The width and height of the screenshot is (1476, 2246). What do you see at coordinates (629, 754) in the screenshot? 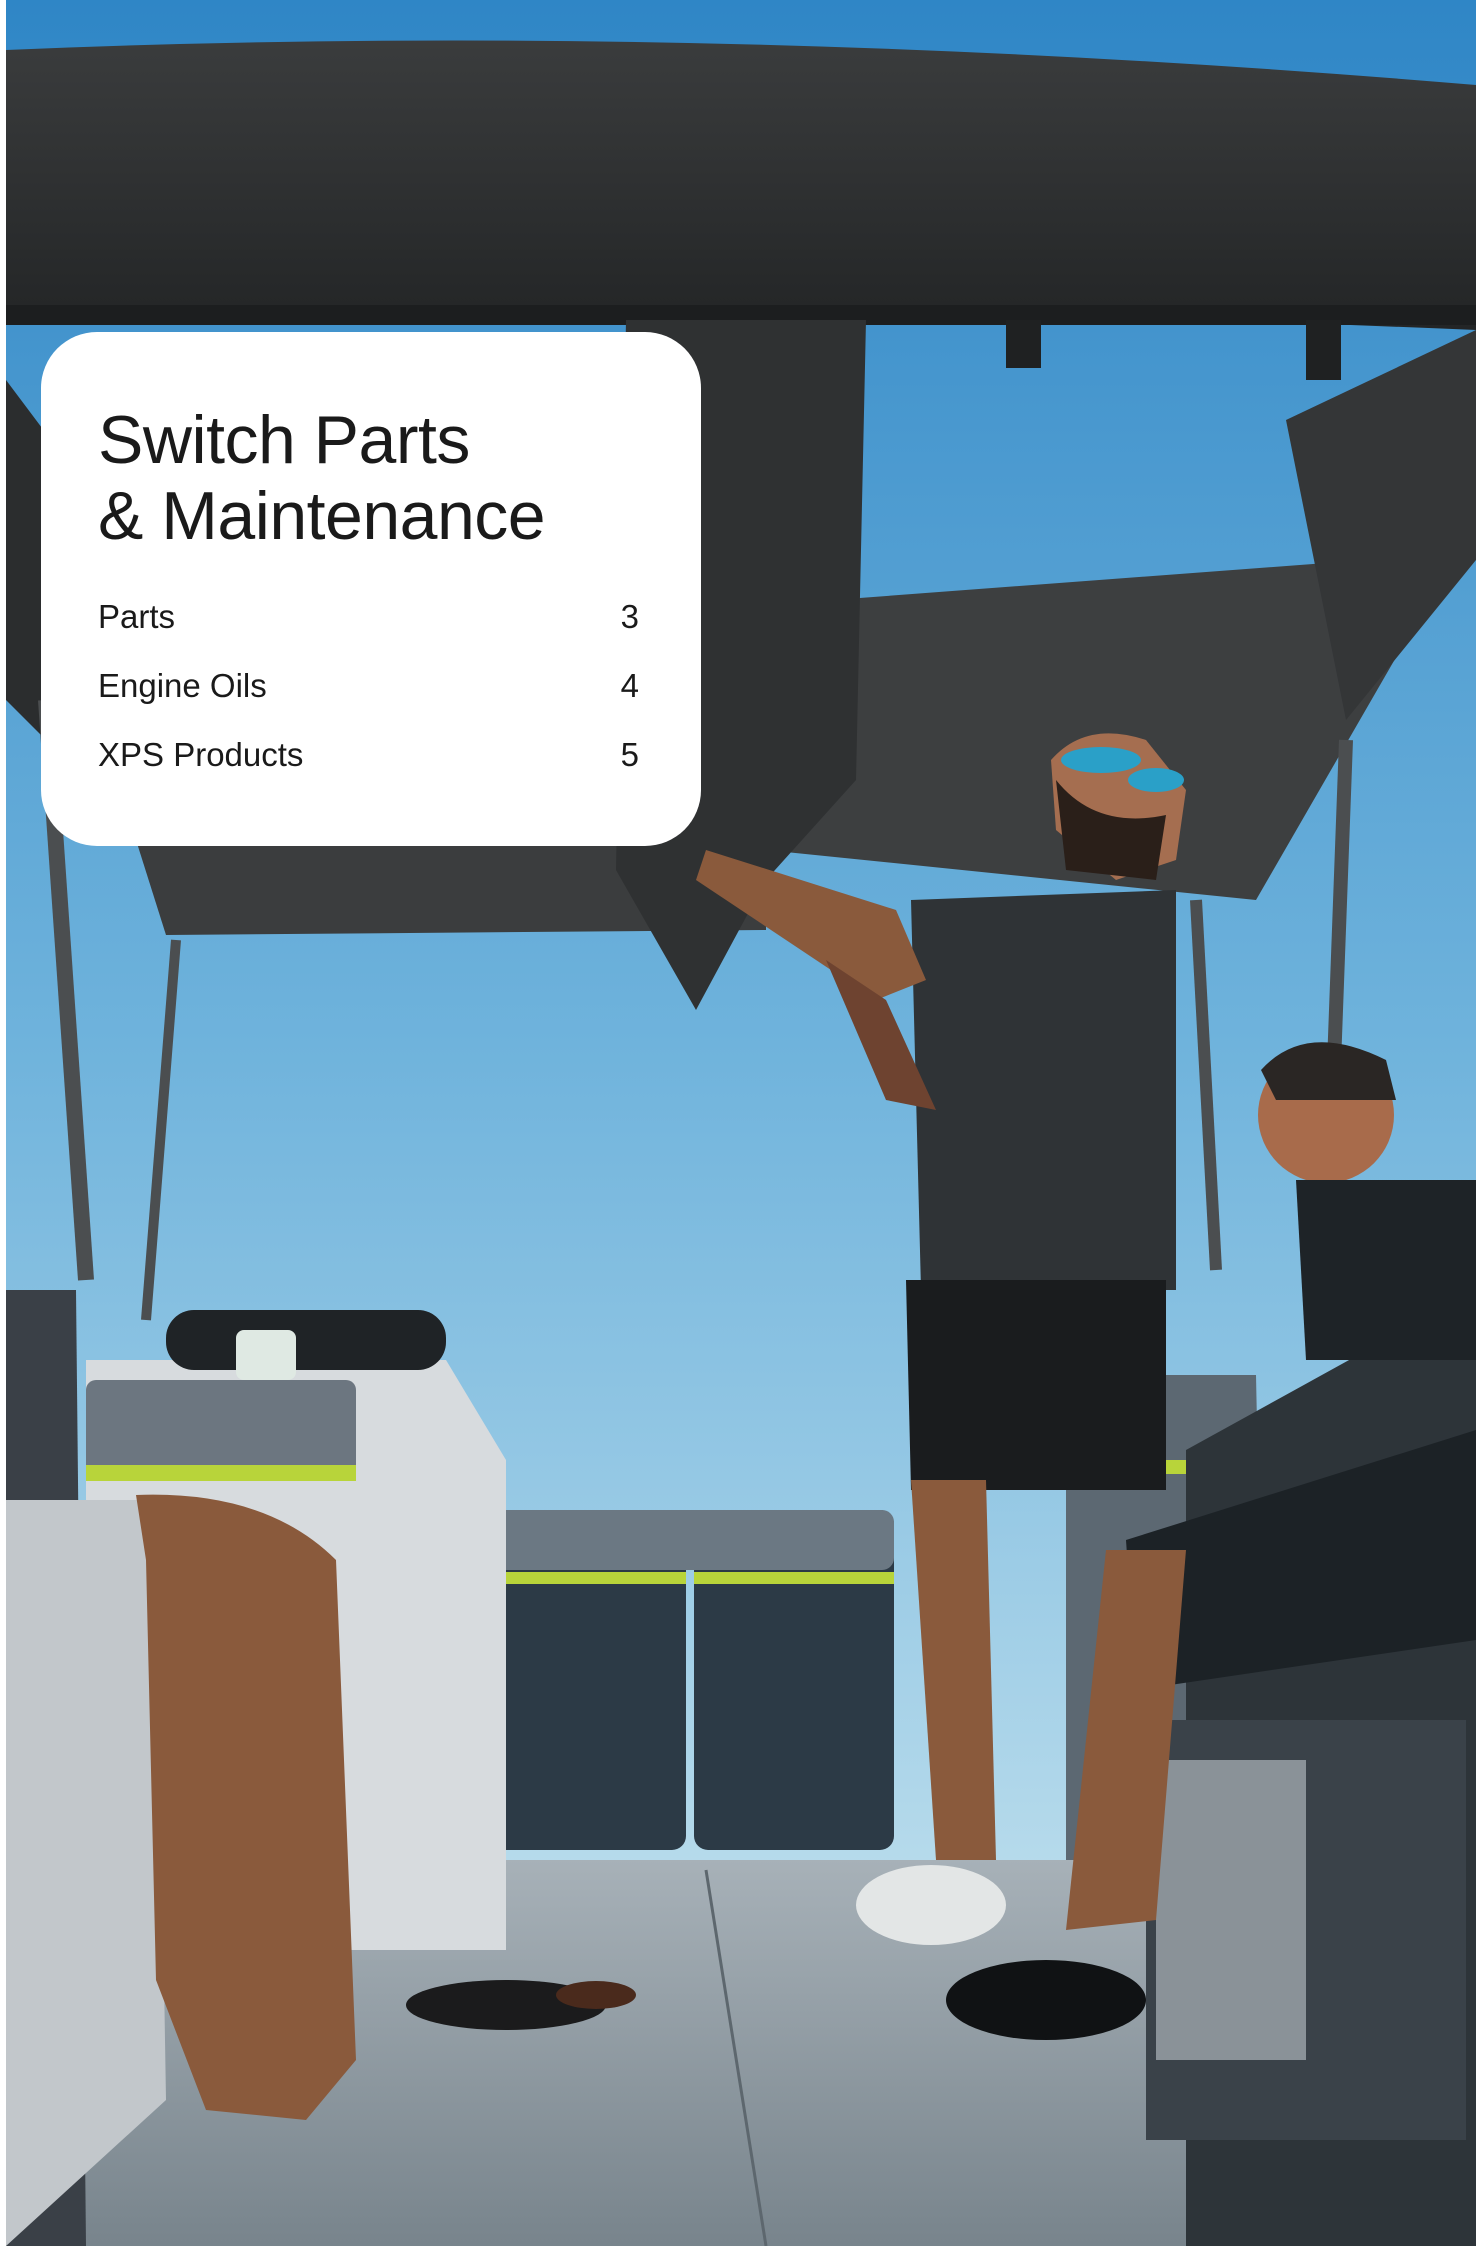
I see `toc-item-page: 5` at bounding box center [629, 754].